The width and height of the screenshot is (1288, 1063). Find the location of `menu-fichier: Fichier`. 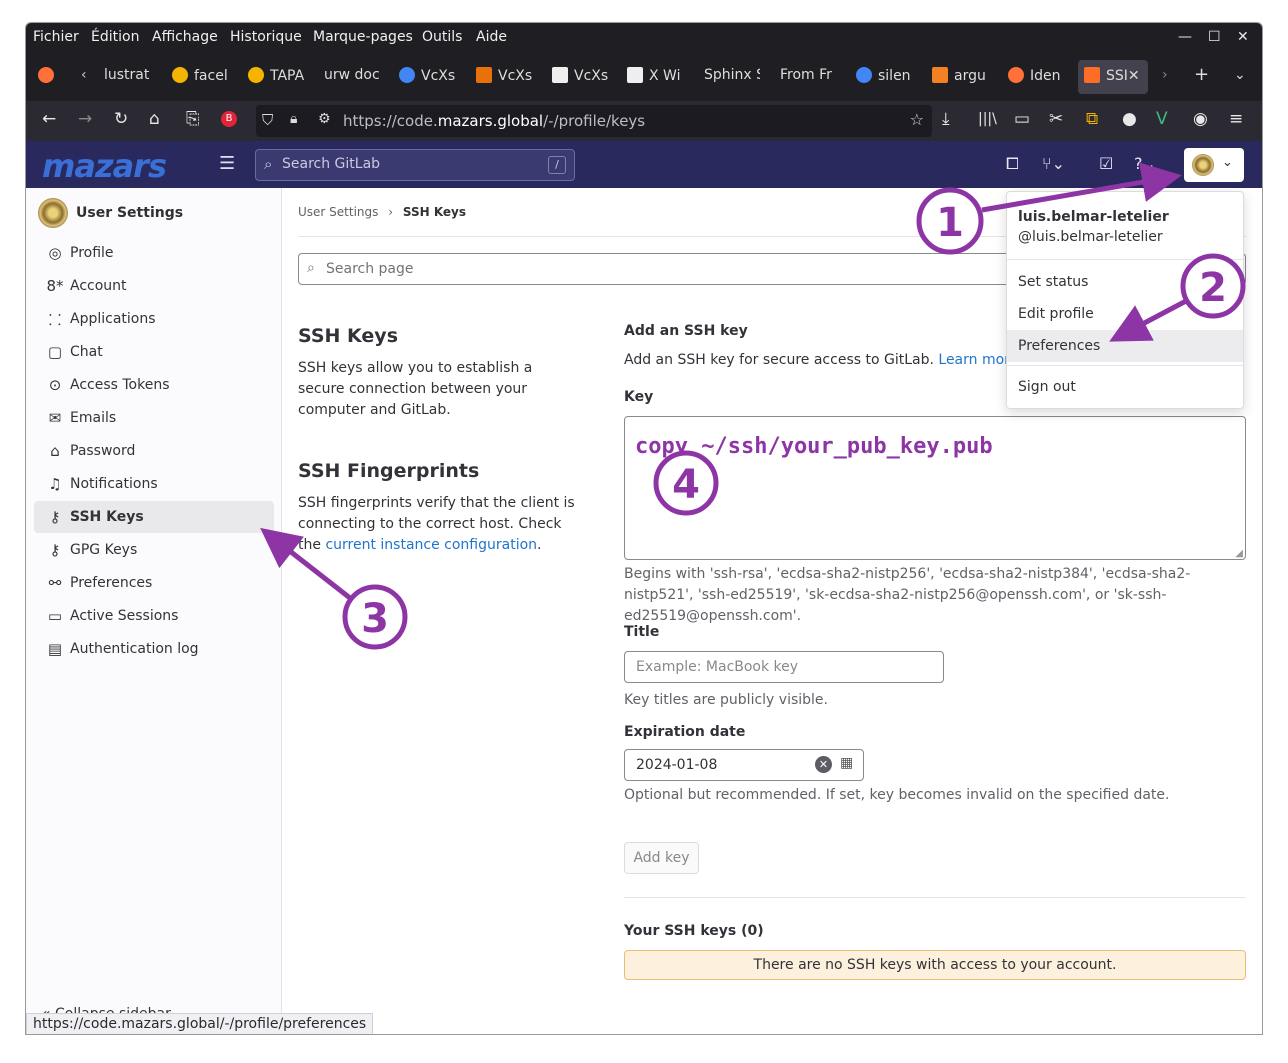

menu-fichier: Fichier is located at coordinates (56, 37).